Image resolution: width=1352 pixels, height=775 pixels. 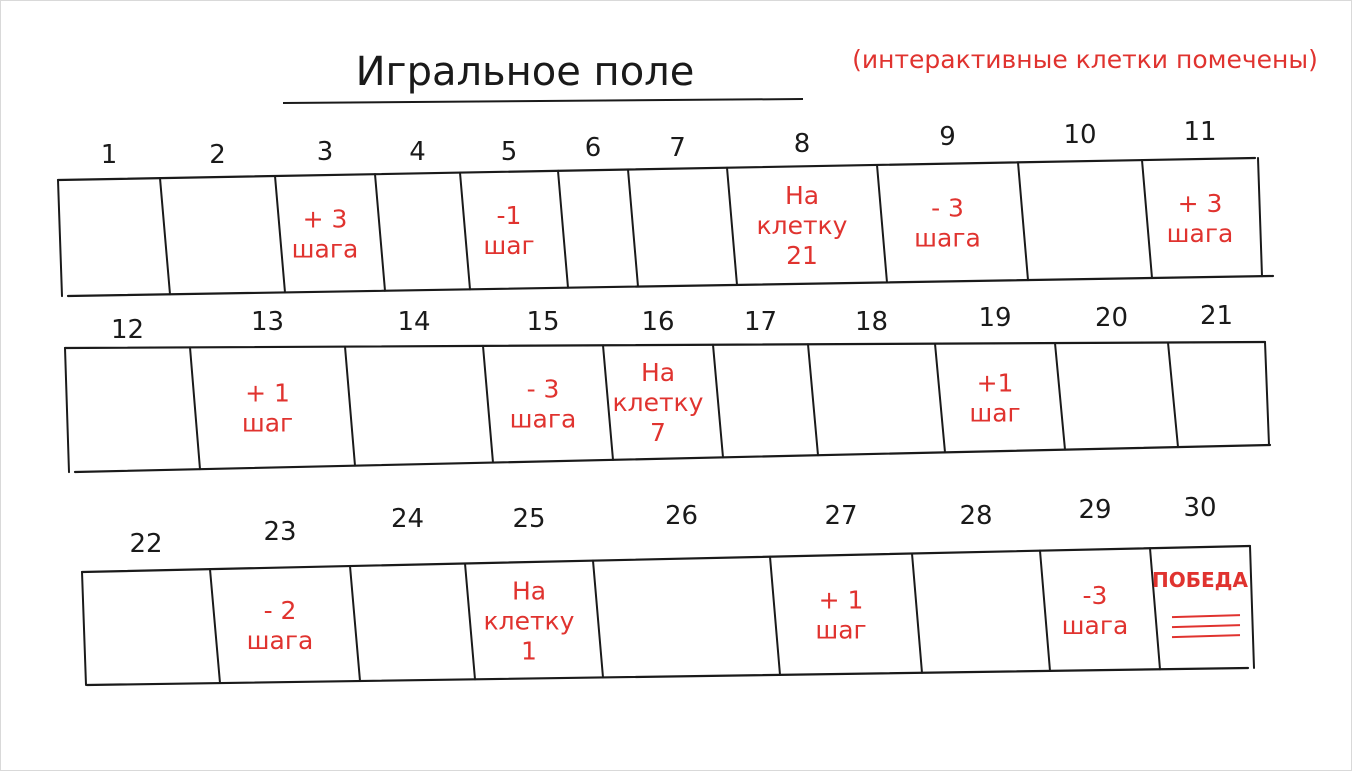 What do you see at coordinates (542, 322) in the screenshot?
I see `cell-number: 15` at bounding box center [542, 322].